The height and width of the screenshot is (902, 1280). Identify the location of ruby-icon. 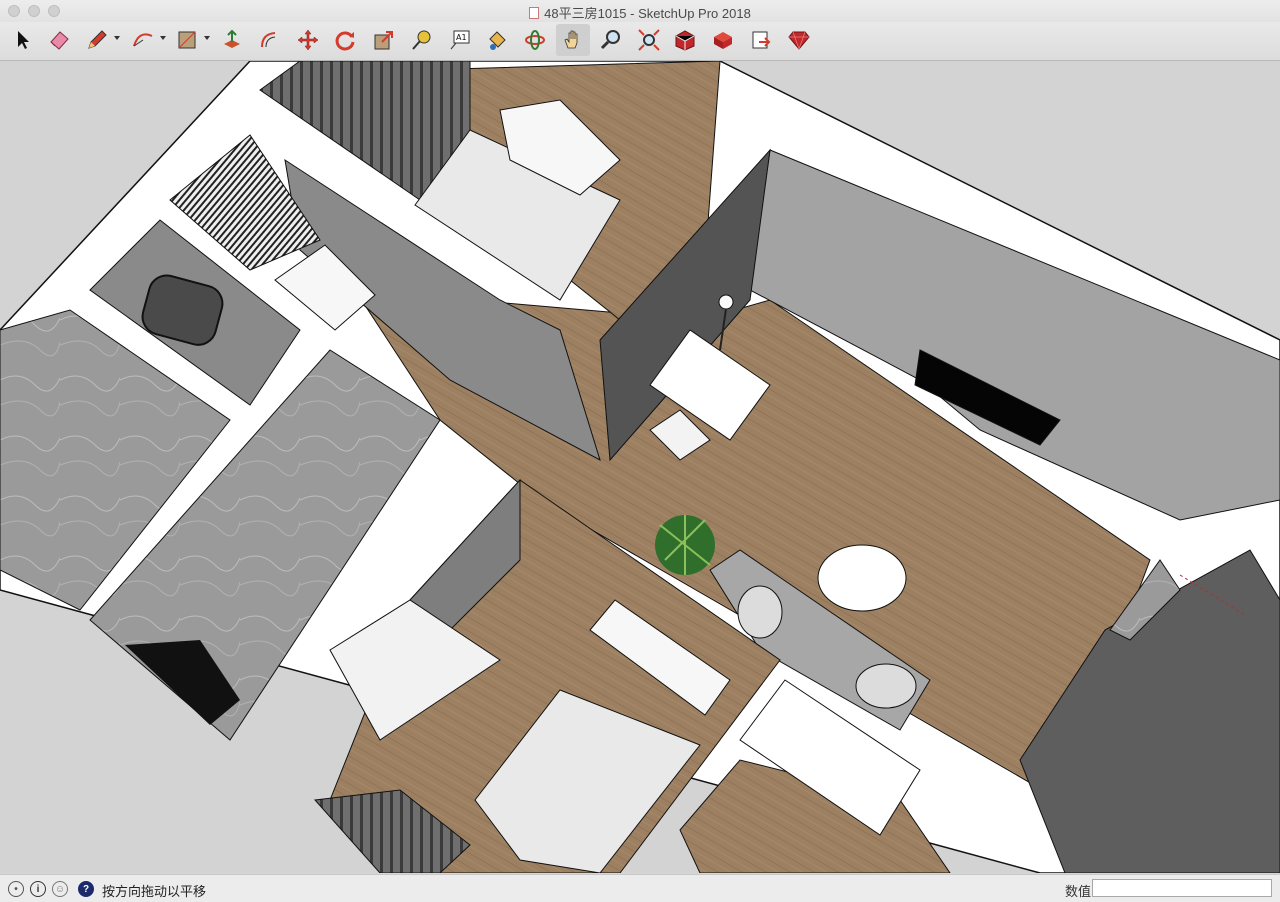
(799, 41).